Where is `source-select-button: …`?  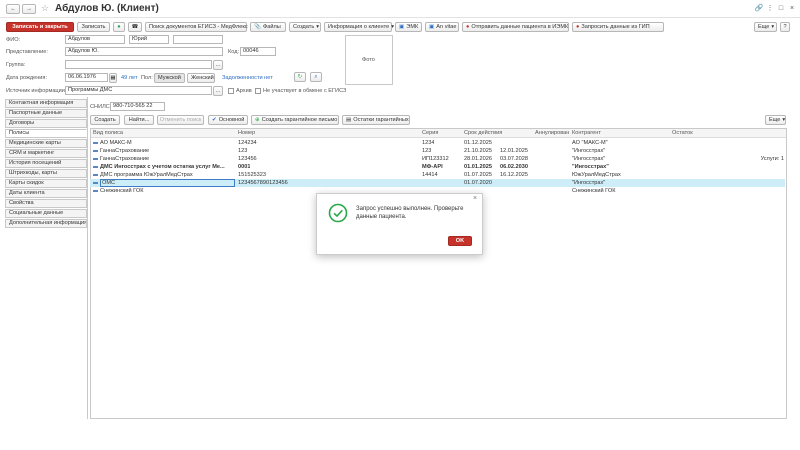
source-select-button: … is located at coordinates (218, 91).